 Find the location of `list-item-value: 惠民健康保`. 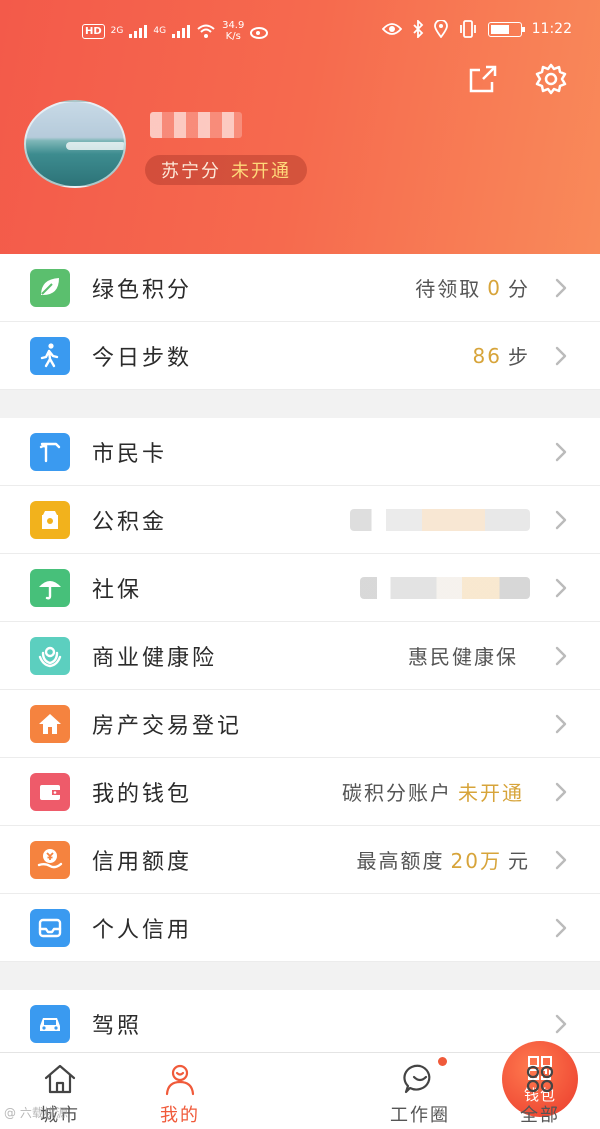

list-item-value: 惠民健康保 is located at coordinates (469, 655).